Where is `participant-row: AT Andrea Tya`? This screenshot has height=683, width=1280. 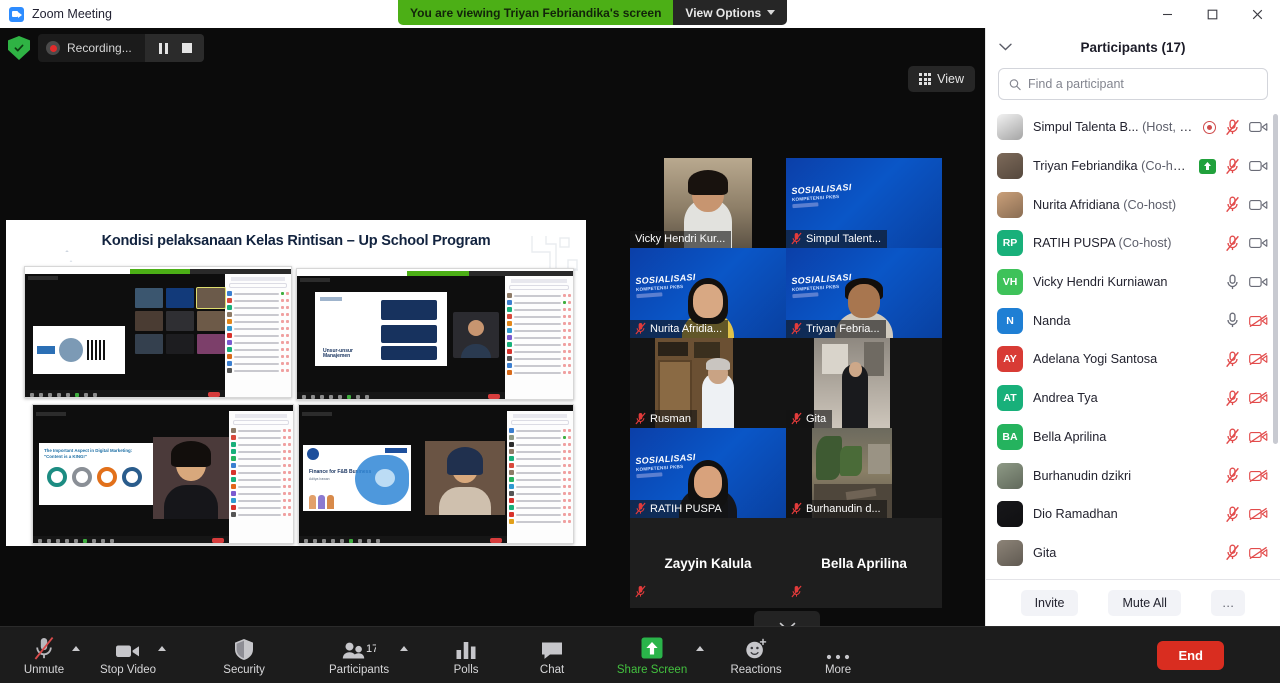 participant-row: AT Andrea Tya is located at coordinates (1133, 398).